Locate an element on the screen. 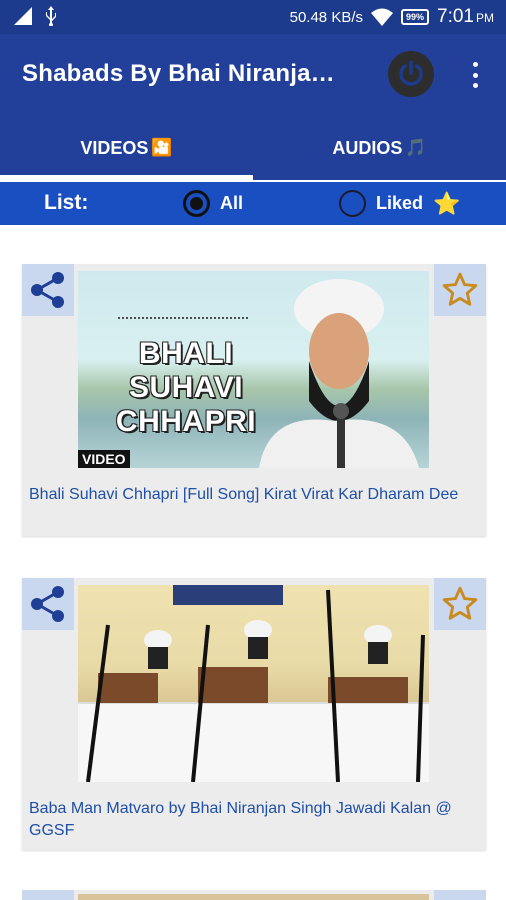 The height and width of the screenshot is (900, 506). power-icon is located at coordinates (411, 73).